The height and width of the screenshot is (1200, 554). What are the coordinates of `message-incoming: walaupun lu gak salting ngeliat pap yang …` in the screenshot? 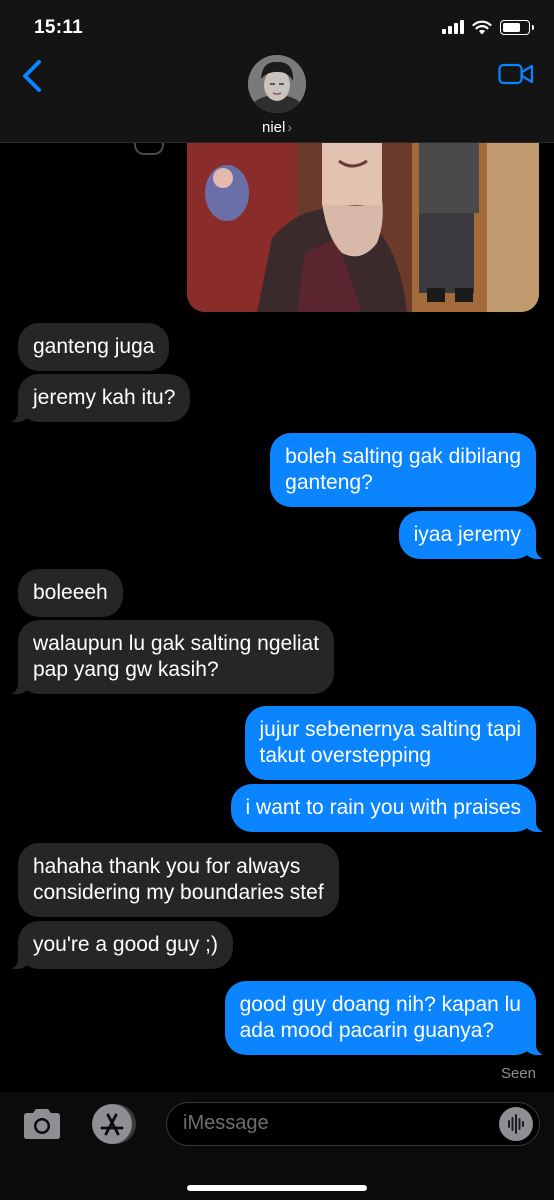 It's located at (171, 657).